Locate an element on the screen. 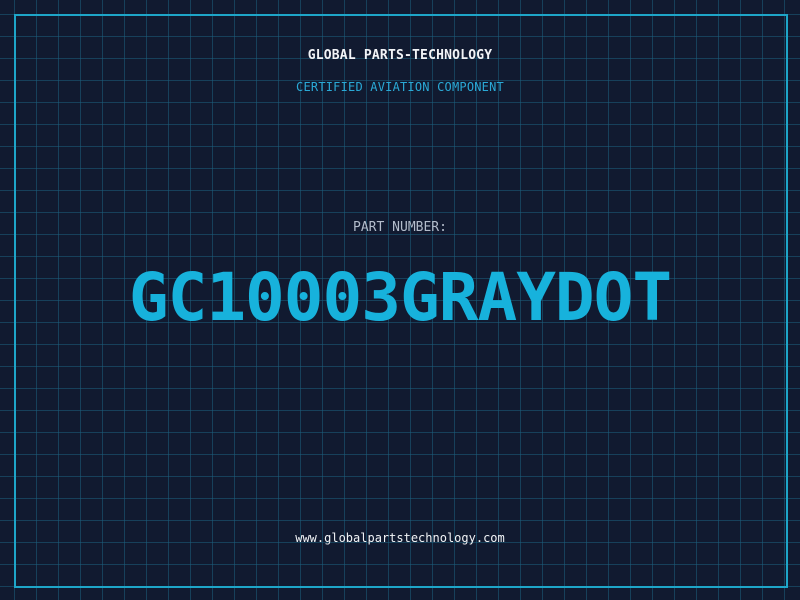 This screenshot has height=600, width=800. part-number-label: PART NUMBER: is located at coordinates (400, 227).